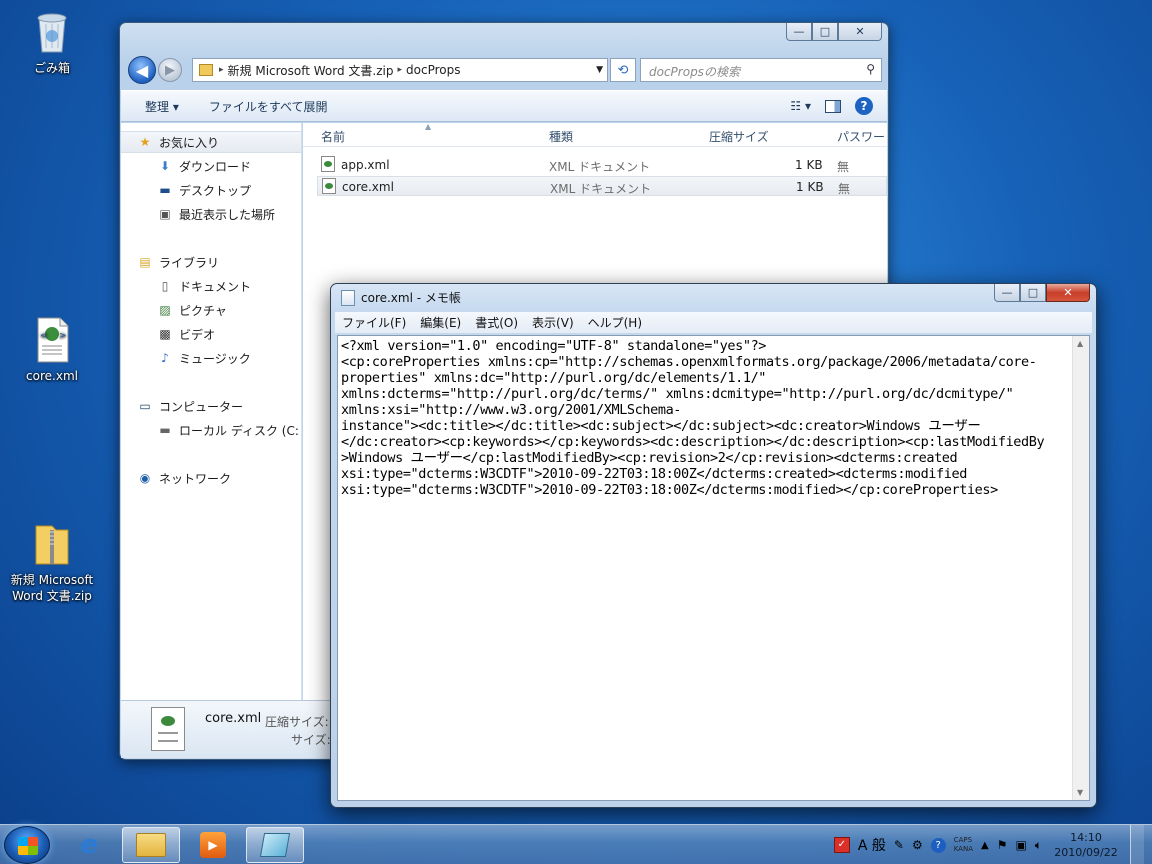 This screenshot has height=864, width=1152. I want to click on vertical-scrollbar: ▲ ▼, so click(1080, 568).